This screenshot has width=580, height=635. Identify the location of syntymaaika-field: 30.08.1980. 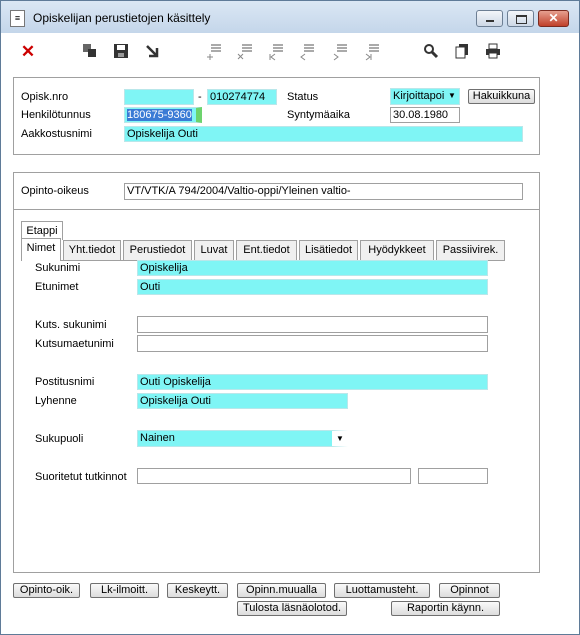
(425, 115).